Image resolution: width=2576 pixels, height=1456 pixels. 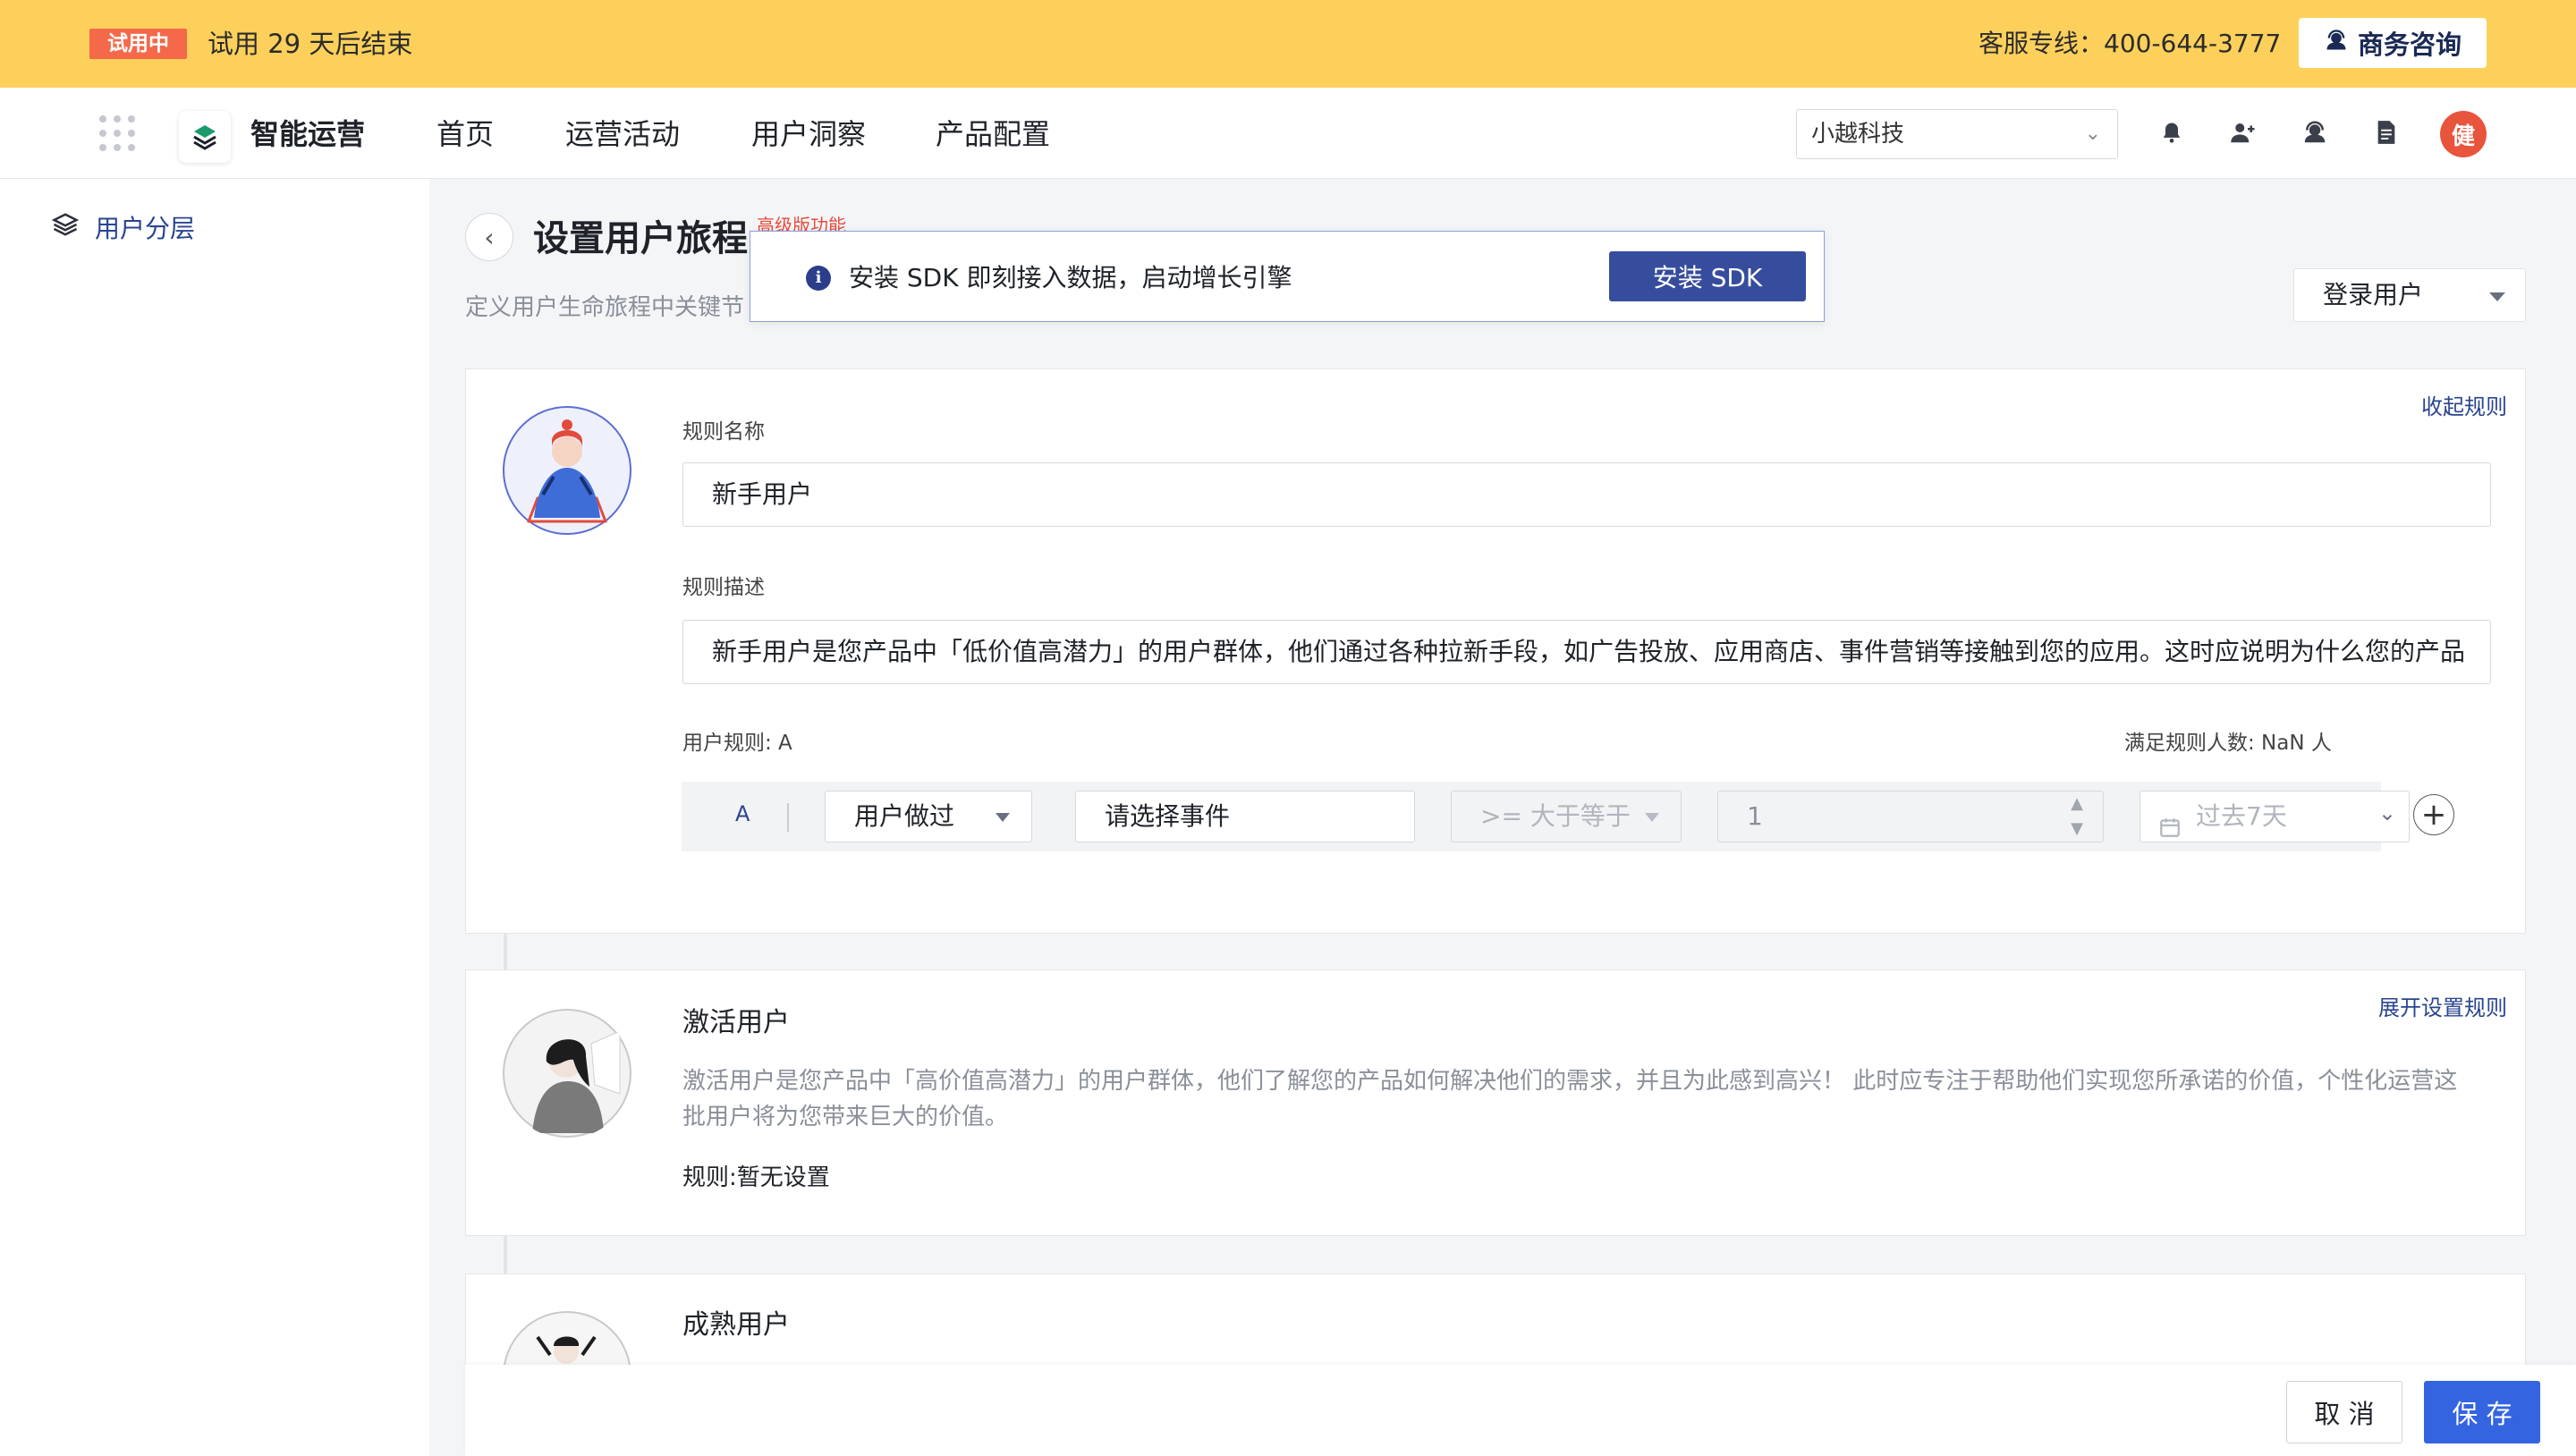 I want to click on nav-item-user-insights: 用户洞察, so click(x=808, y=134).